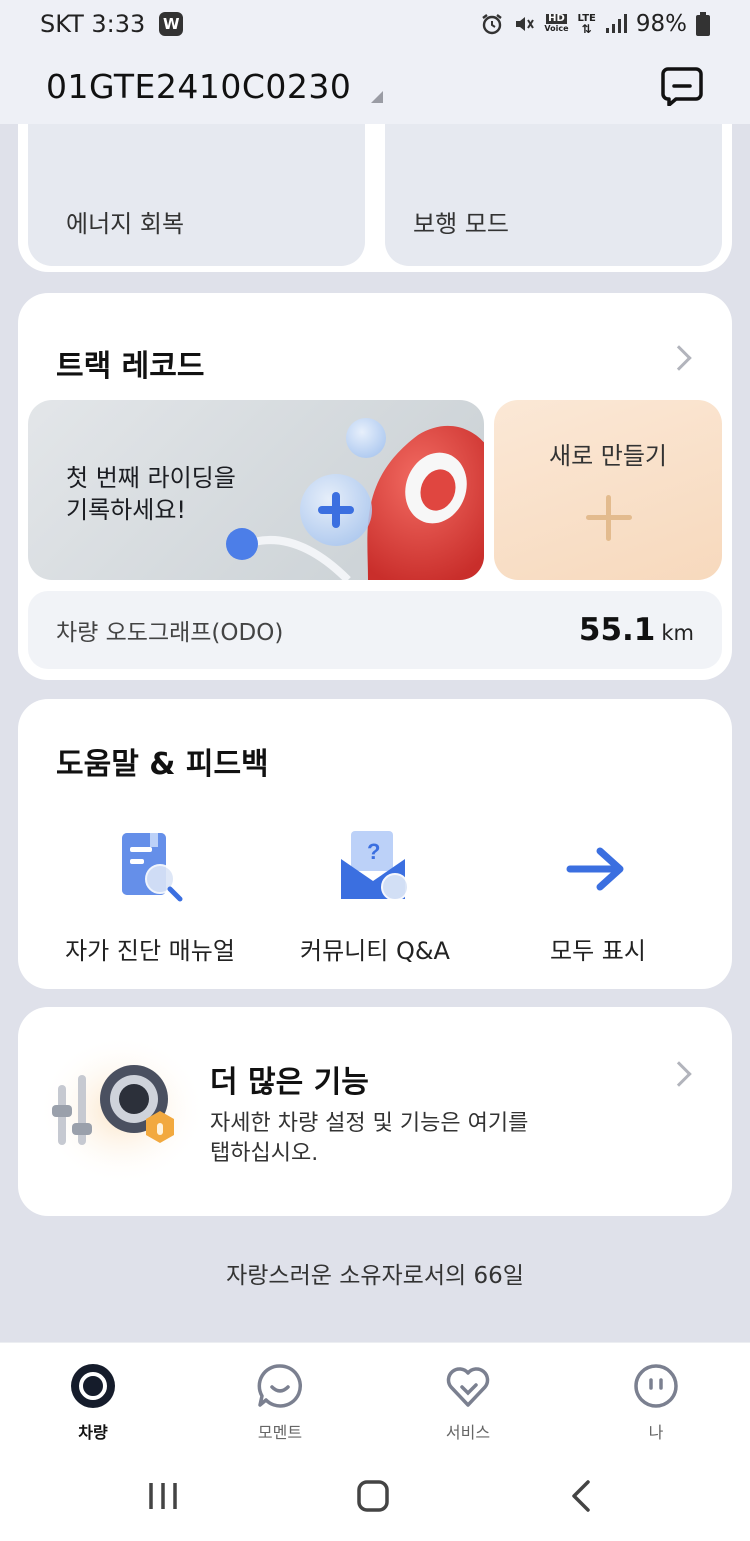 Image resolution: width=750 pixels, height=1541 pixels. What do you see at coordinates (656, 1386) in the screenshot?
I see `me-icon` at bounding box center [656, 1386].